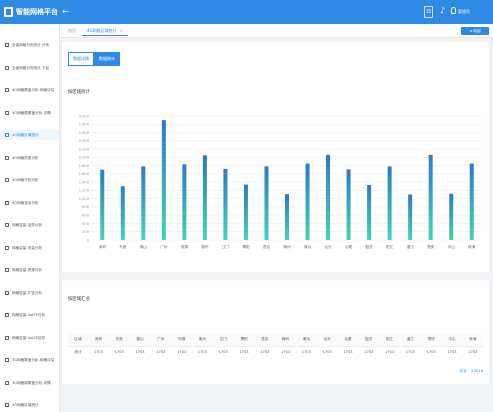 The width and height of the screenshot is (493, 412). I want to click on y-tick-label: 1,800, so click(84, 166).